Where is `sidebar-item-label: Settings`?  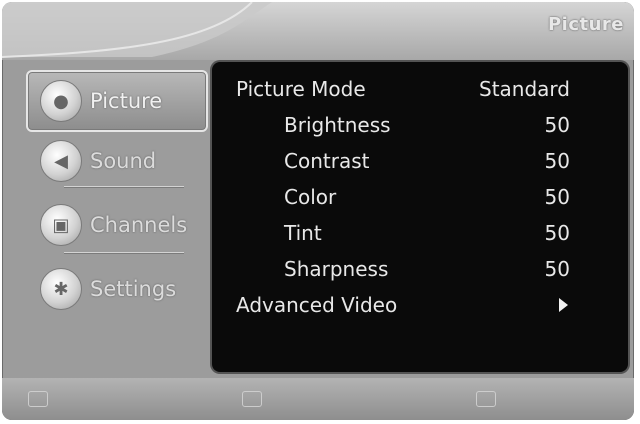 sidebar-item-label: Settings is located at coordinates (133, 289).